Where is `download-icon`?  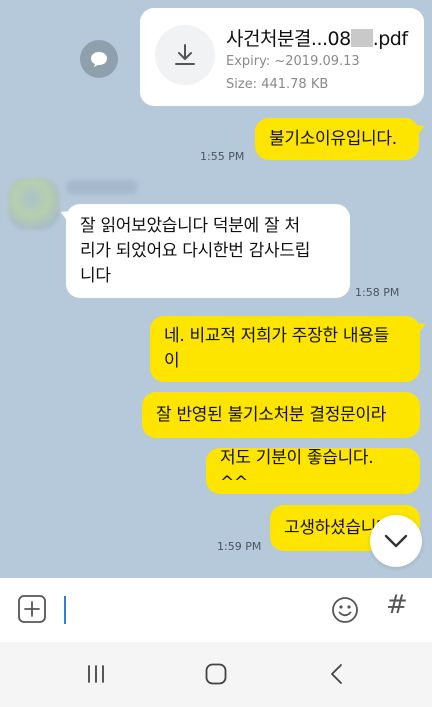
download-icon is located at coordinates (185, 54).